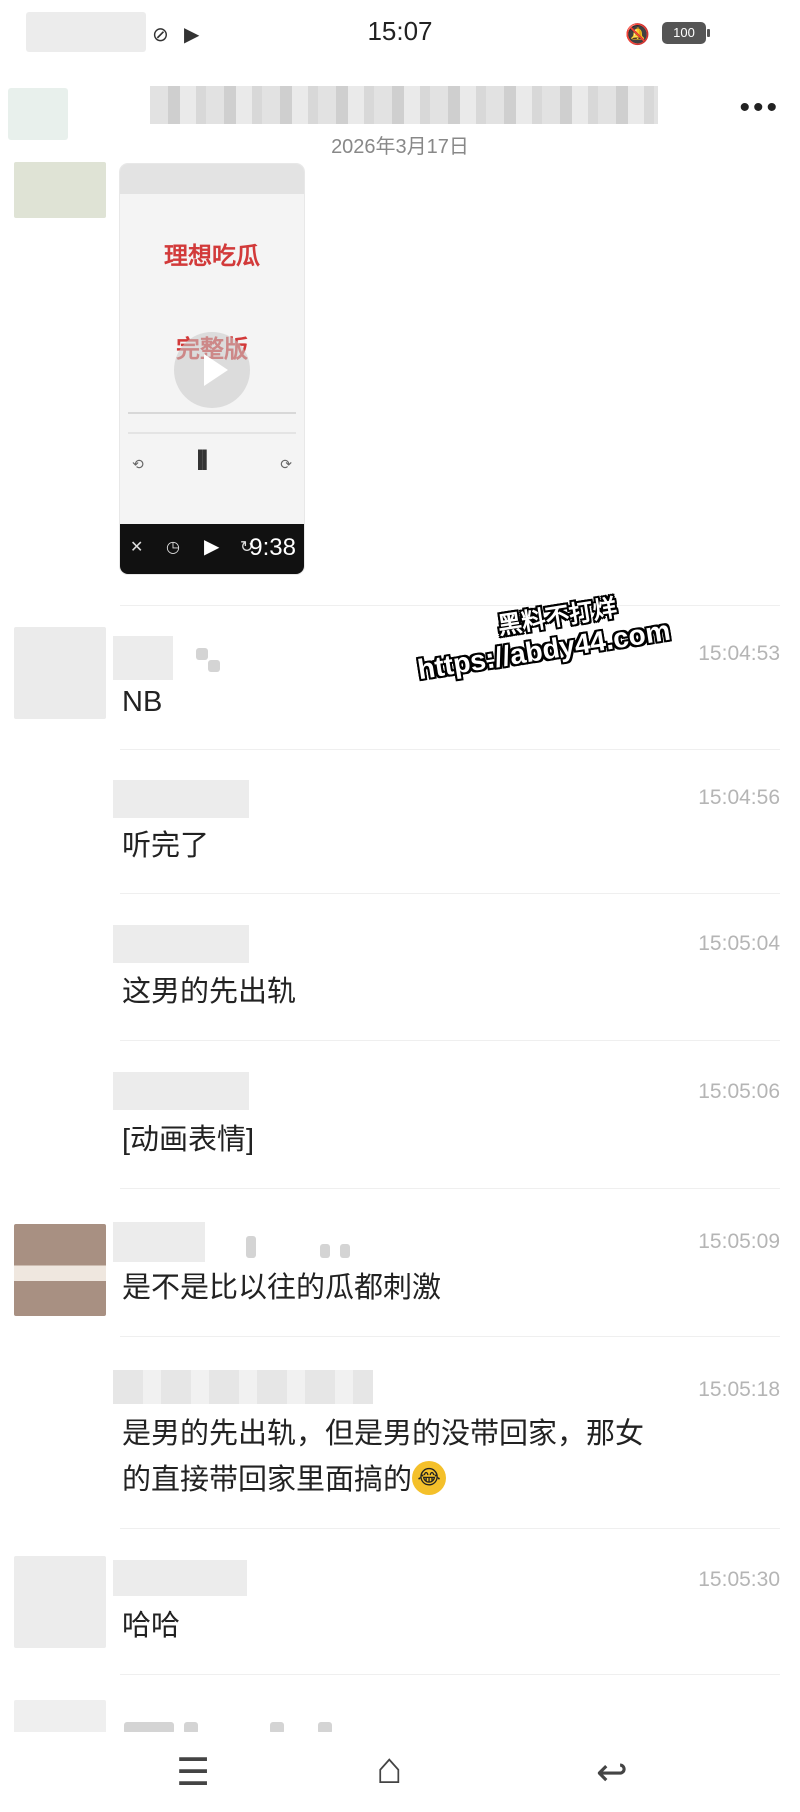 Image resolution: width=800 pixels, height=1812 pixels. I want to click on play-small-icon: ▶, so click(212, 547).